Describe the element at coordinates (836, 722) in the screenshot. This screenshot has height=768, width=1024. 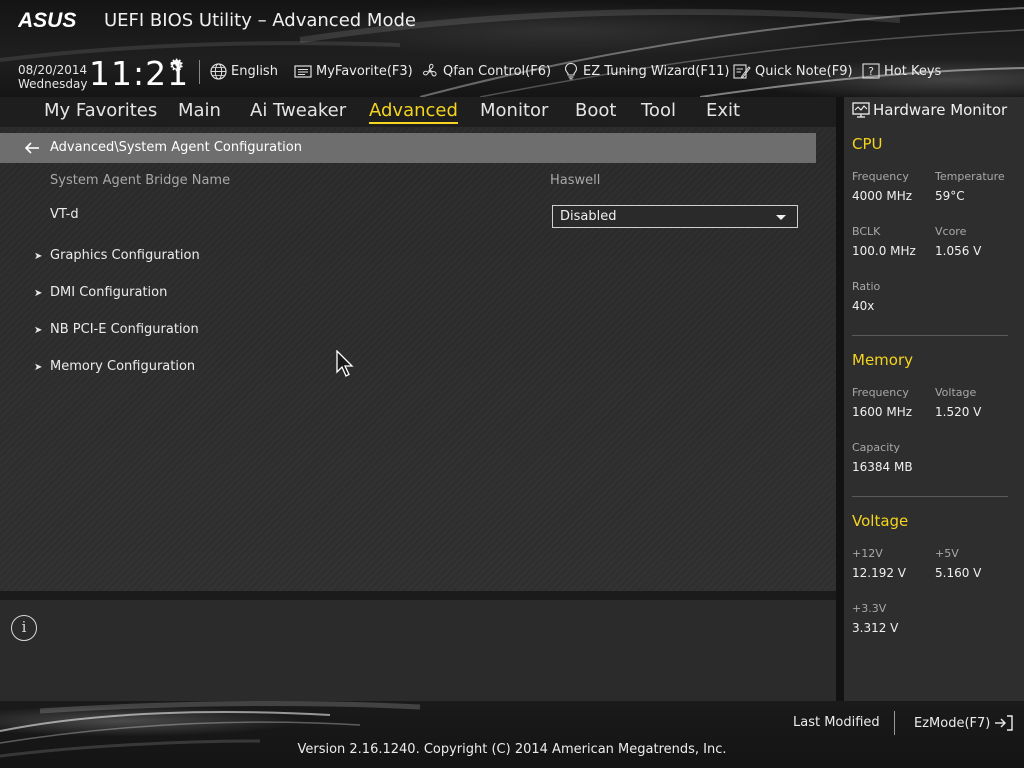
I see `last-modified-button: Last Modified` at that location.